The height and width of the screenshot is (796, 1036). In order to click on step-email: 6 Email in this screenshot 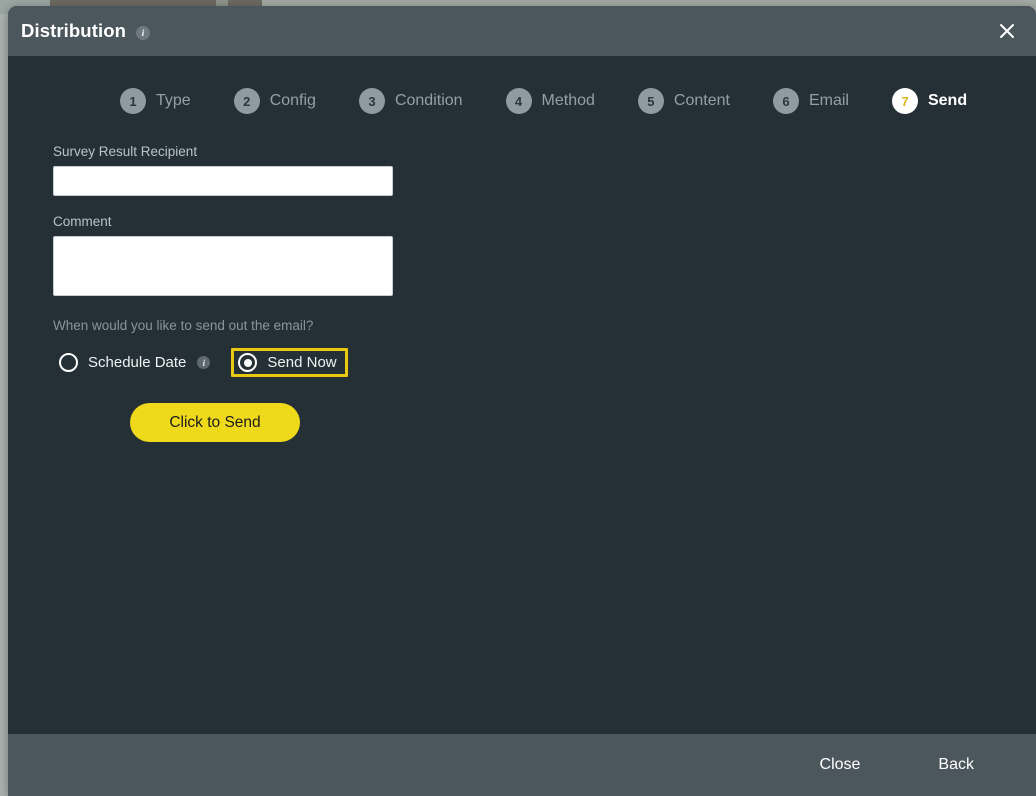, I will do `click(810, 101)`.